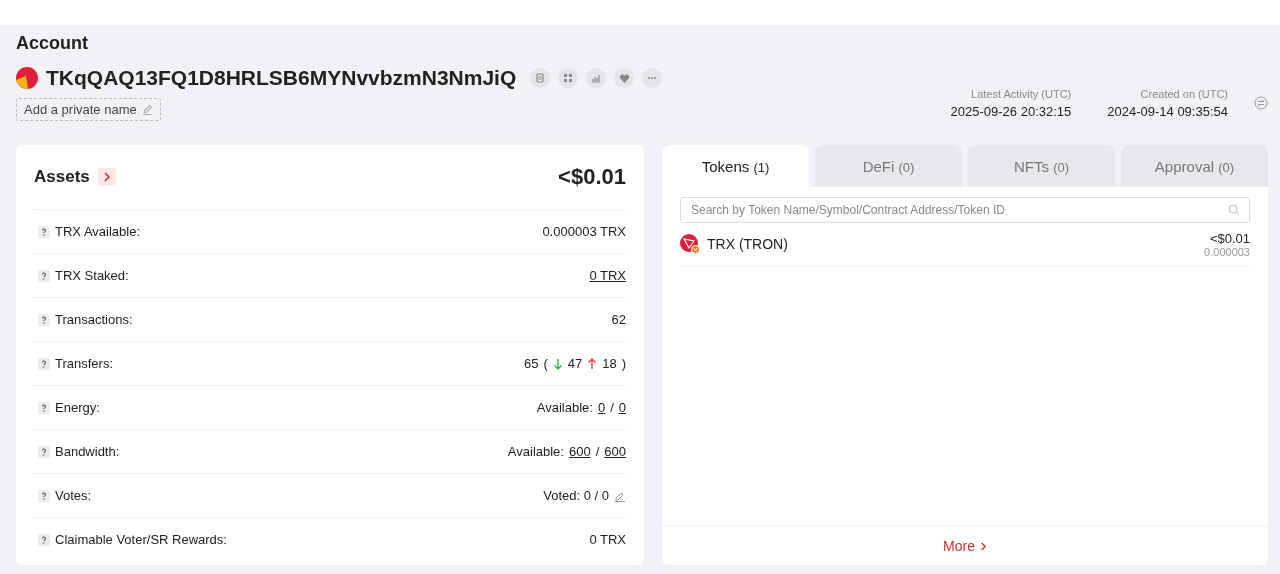 The image size is (1280, 574). Describe the element at coordinates (62, 177) in the screenshot. I see `assets-title: Assets` at that location.